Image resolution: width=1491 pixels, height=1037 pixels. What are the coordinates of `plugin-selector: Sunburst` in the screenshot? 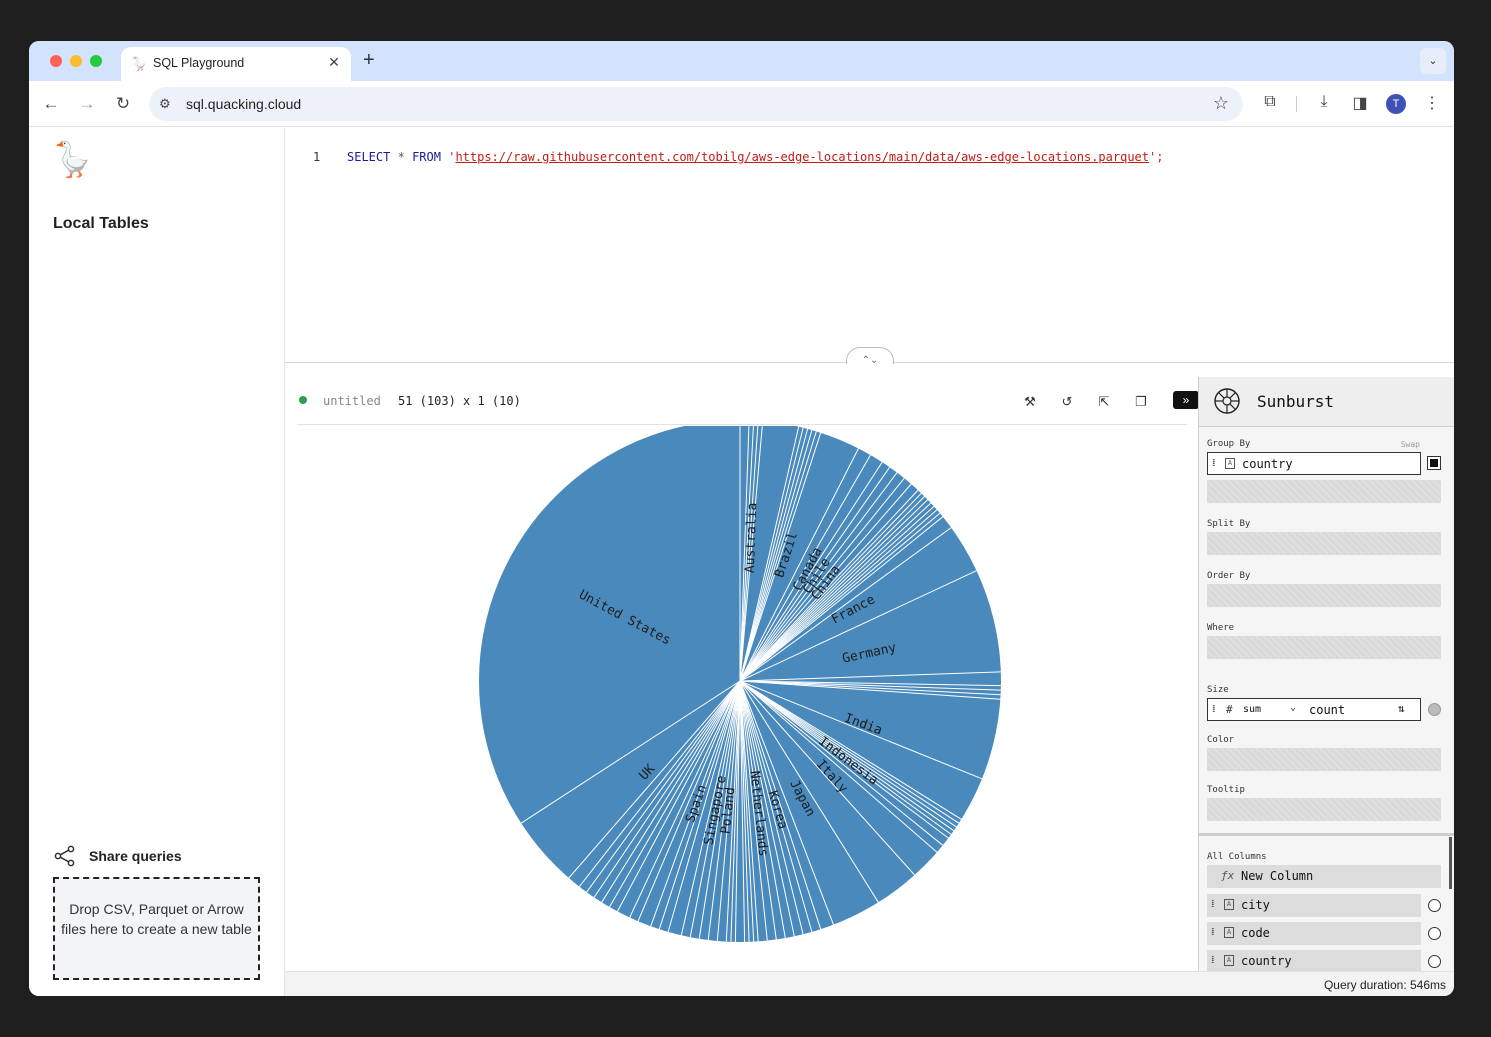 It's located at (1326, 402).